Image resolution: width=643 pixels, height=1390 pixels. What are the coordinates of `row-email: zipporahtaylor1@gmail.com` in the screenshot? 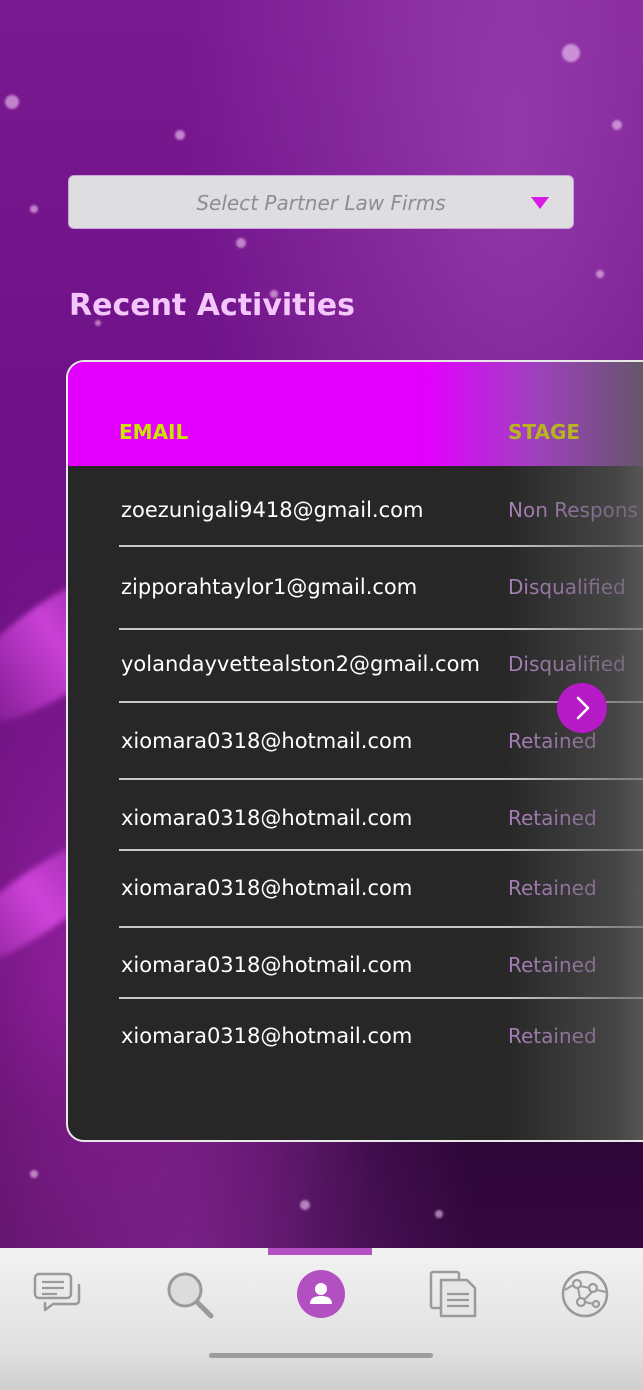 It's located at (269, 587).